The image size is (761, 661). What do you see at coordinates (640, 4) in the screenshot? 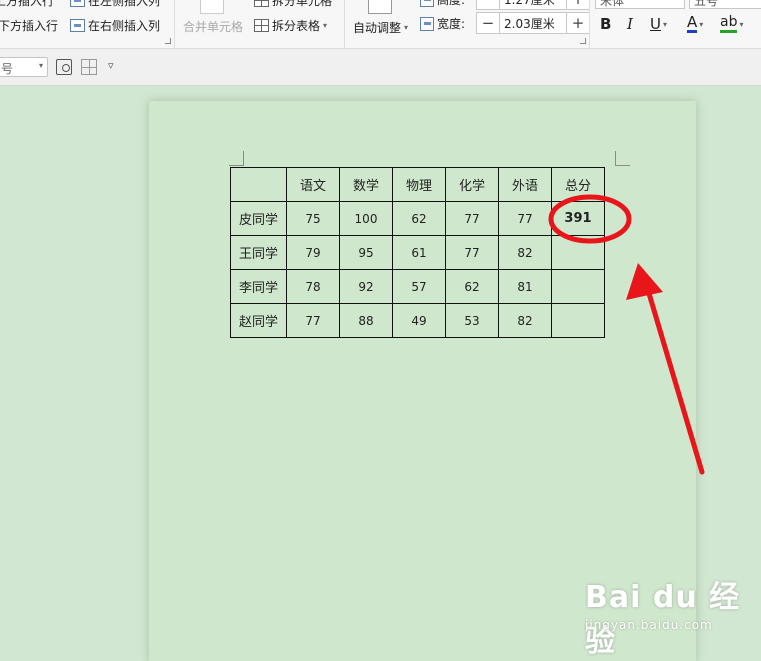
I see `font-name-select: 宋体` at bounding box center [640, 4].